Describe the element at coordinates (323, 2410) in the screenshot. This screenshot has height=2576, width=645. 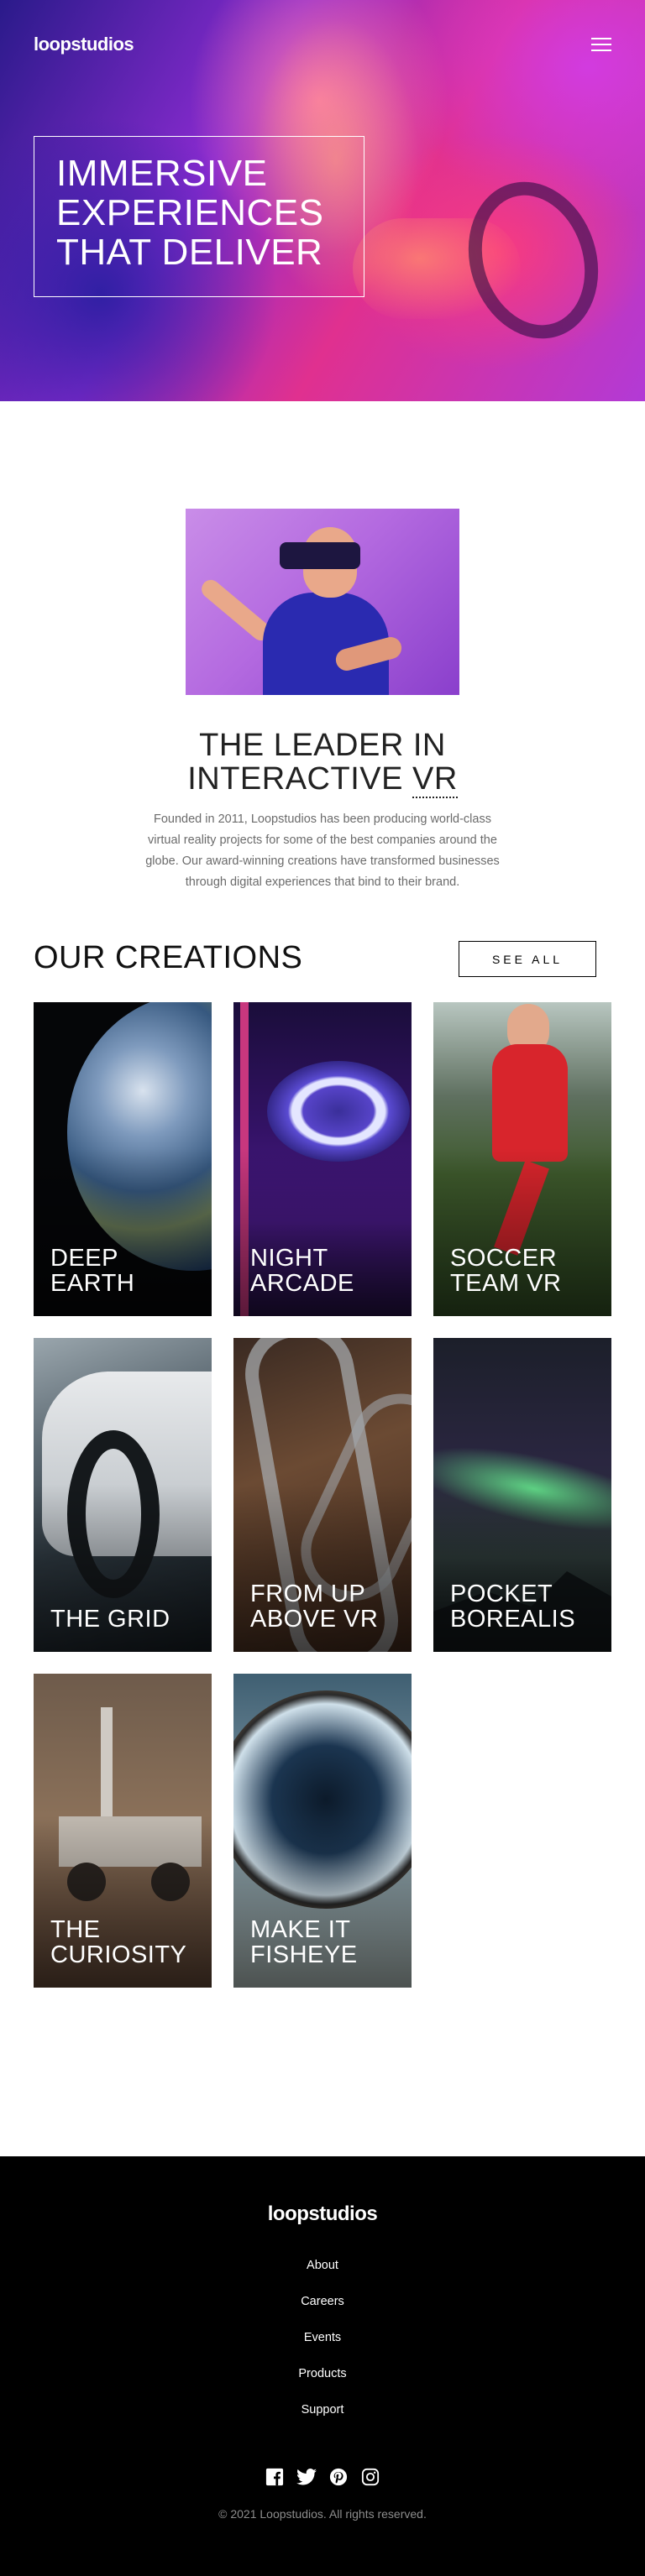
I see `footer-link-support: Support` at that location.